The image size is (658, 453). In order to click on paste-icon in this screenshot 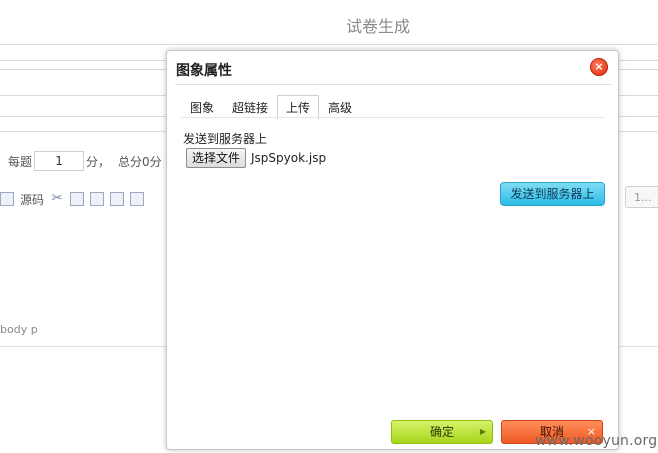, I will do `click(97, 199)`.